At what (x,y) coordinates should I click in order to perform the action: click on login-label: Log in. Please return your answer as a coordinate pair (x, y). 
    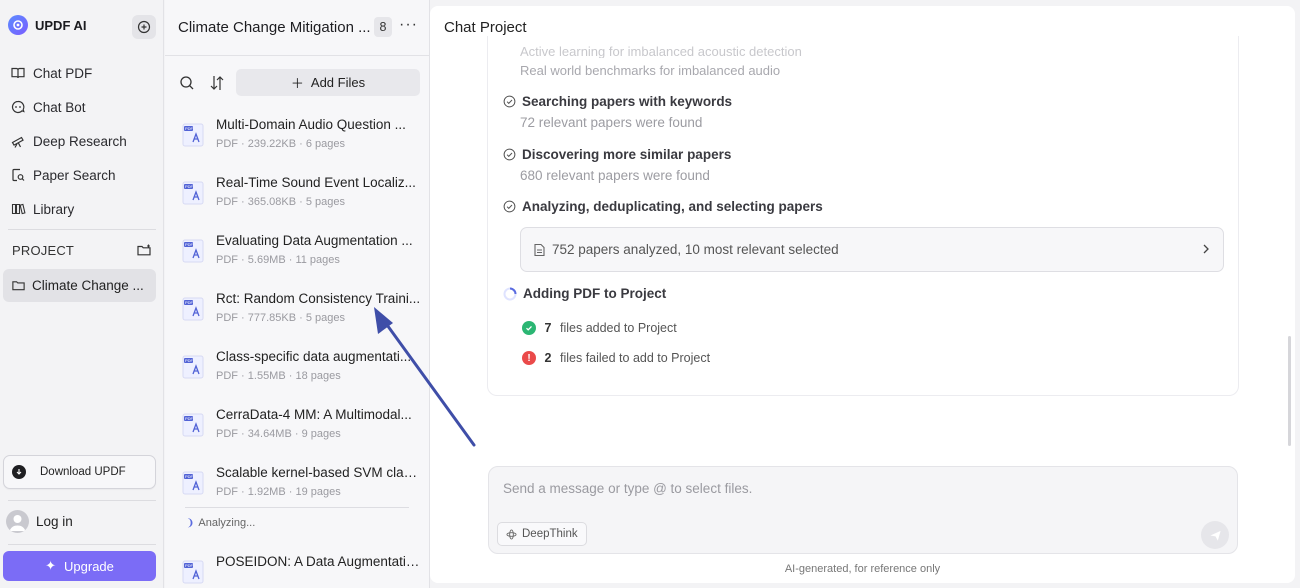
    Looking at the image, I should click on (54, 521).